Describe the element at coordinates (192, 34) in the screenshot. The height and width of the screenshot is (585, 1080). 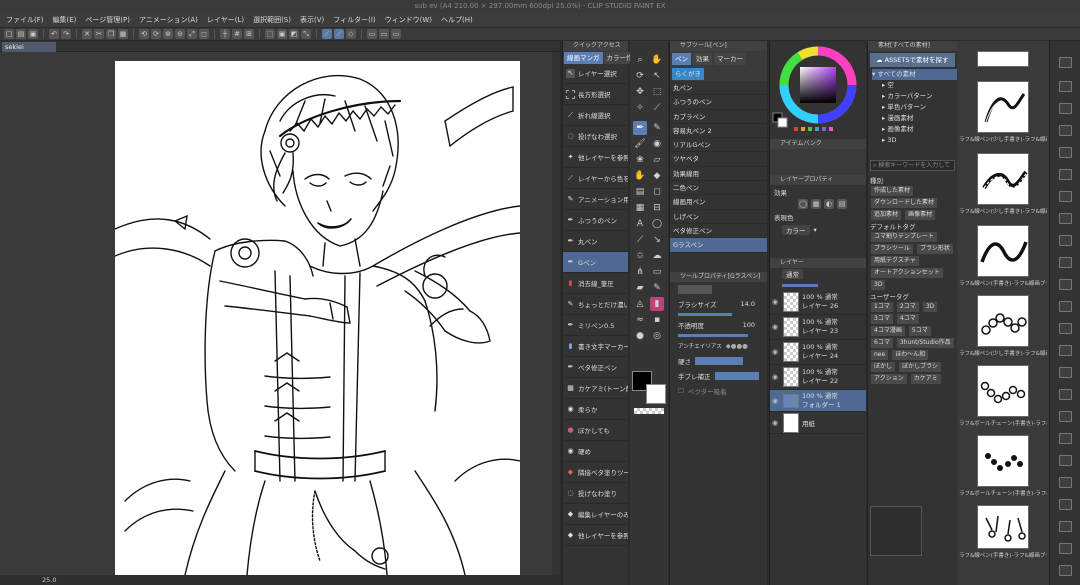
I see `fit-icon: ⤢` at that location.